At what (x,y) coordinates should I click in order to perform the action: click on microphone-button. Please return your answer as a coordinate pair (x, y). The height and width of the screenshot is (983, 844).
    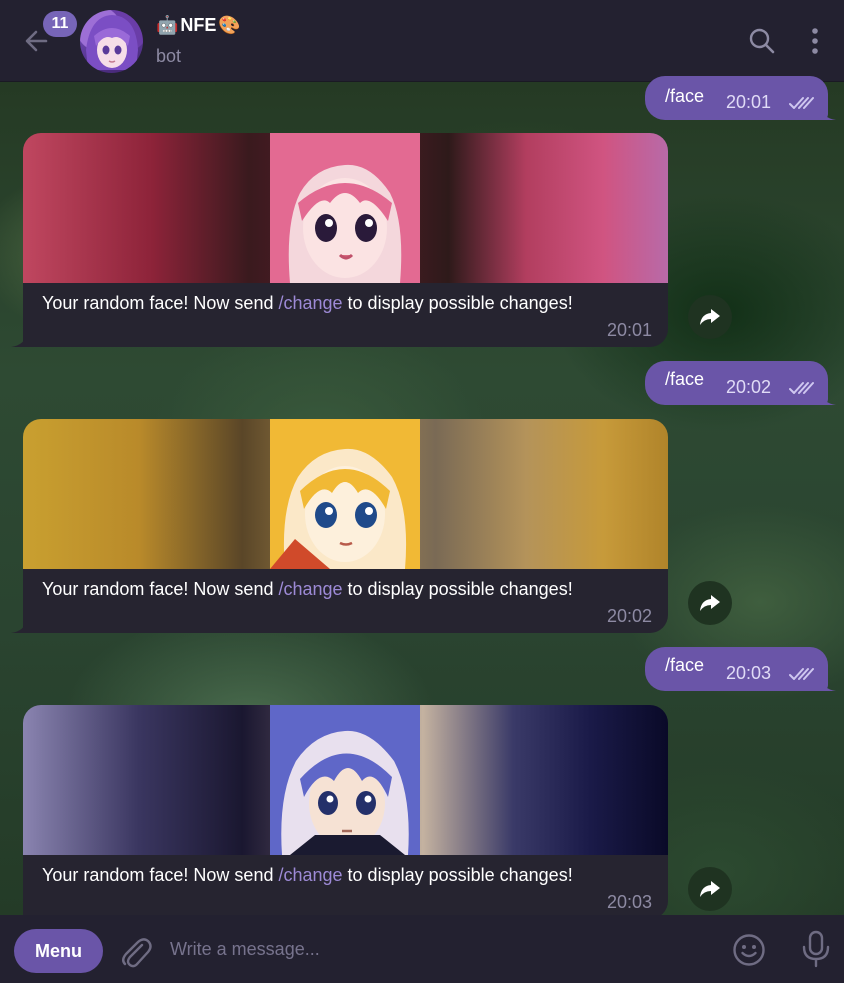
    Looking at the image, I should click on (816, 949).